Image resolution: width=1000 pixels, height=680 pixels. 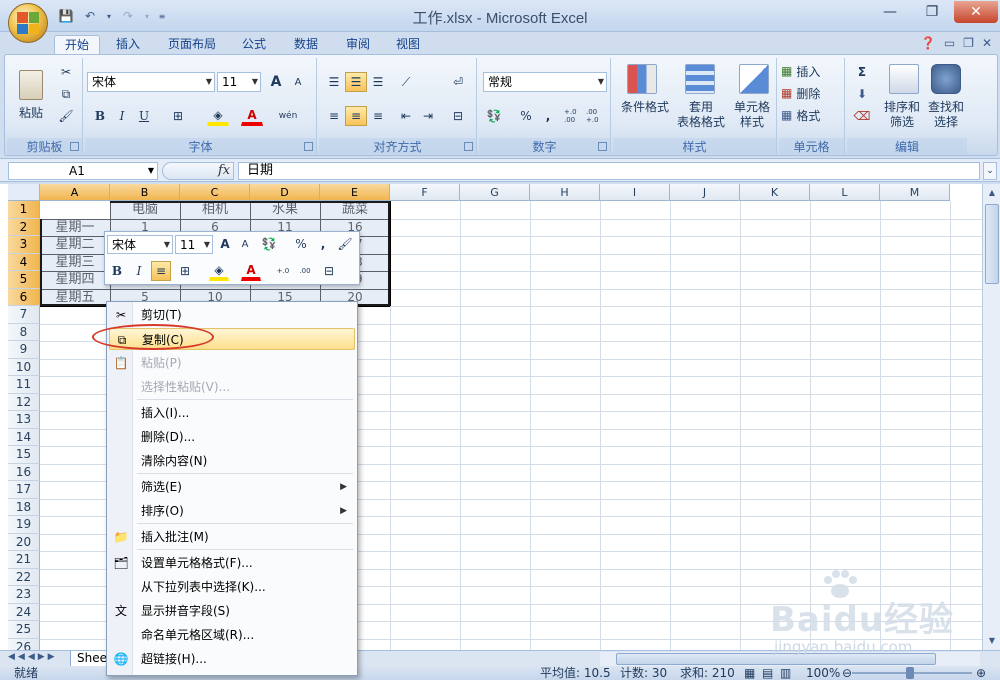 I want to click on orientation-icon: ⟋, so click(x=406, y=82).